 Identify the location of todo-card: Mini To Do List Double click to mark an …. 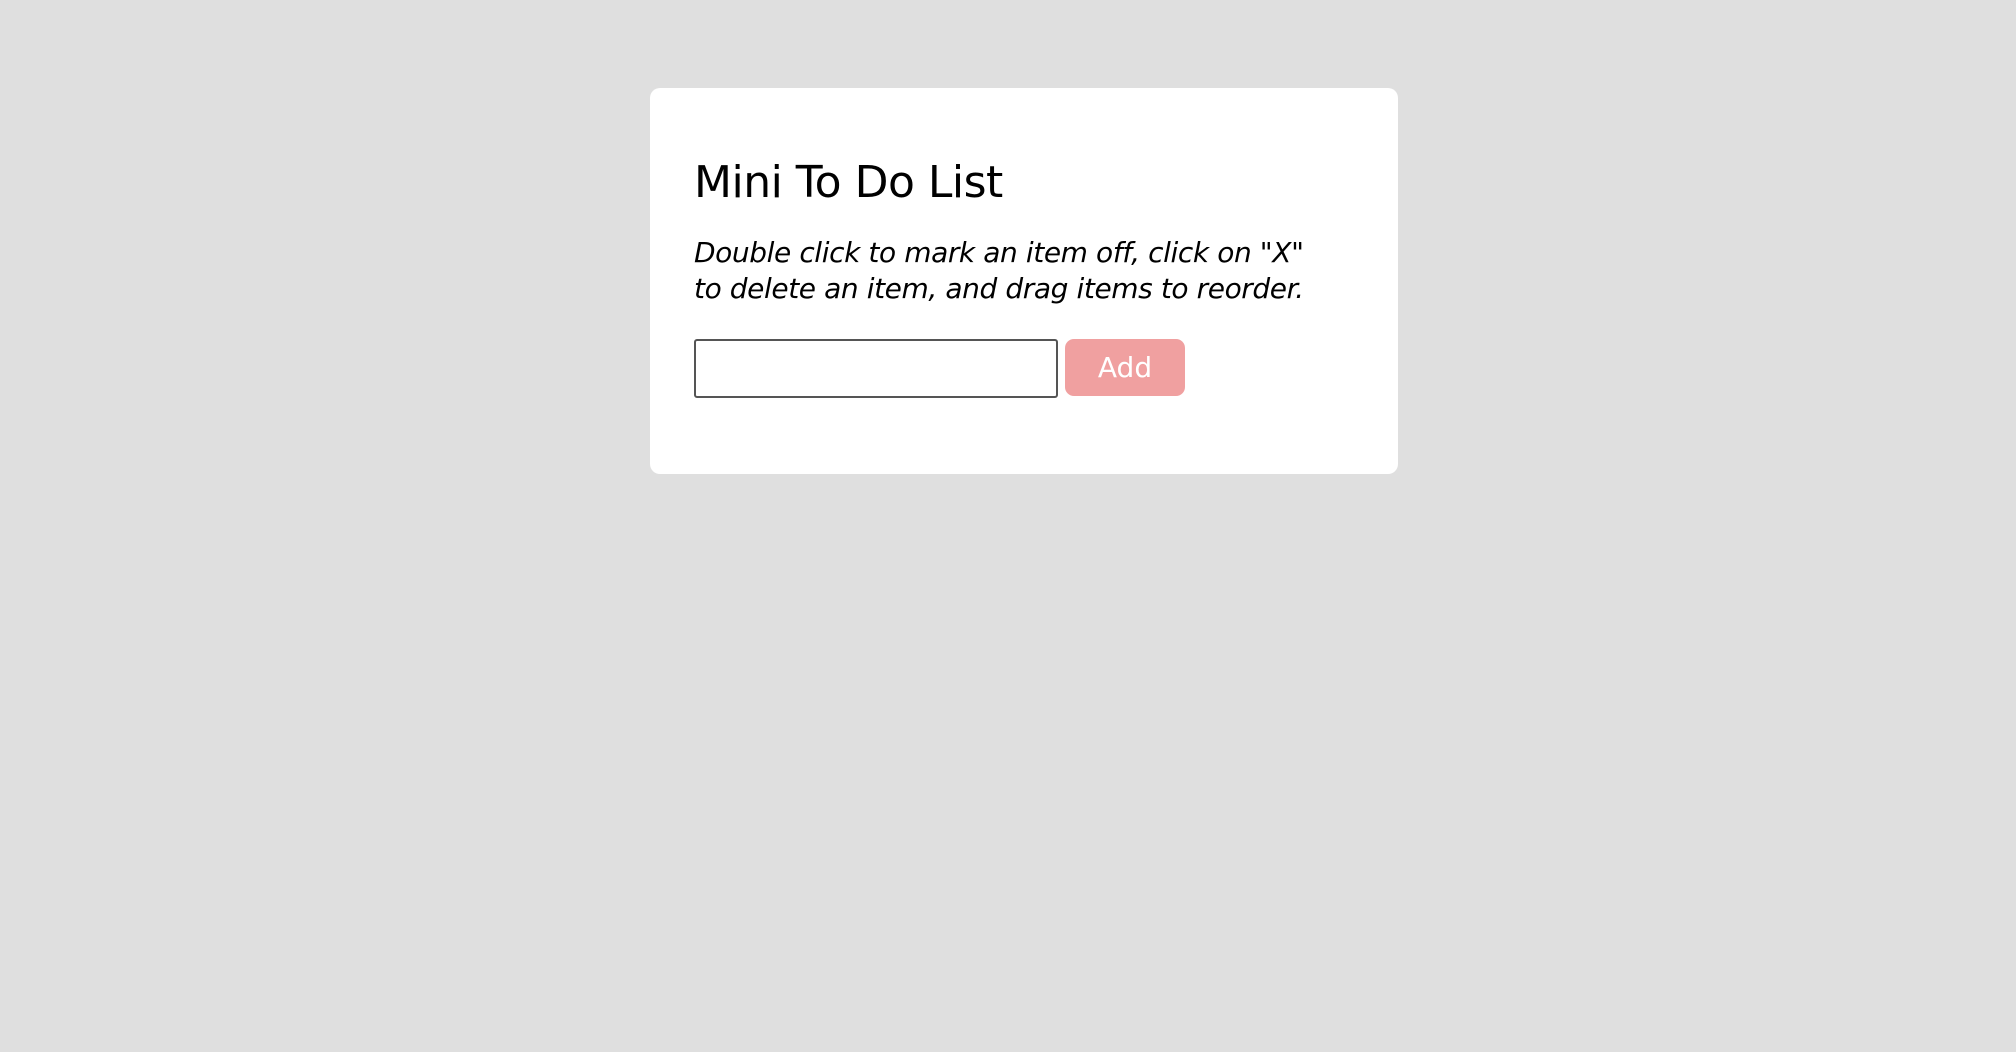
(1024, 281).